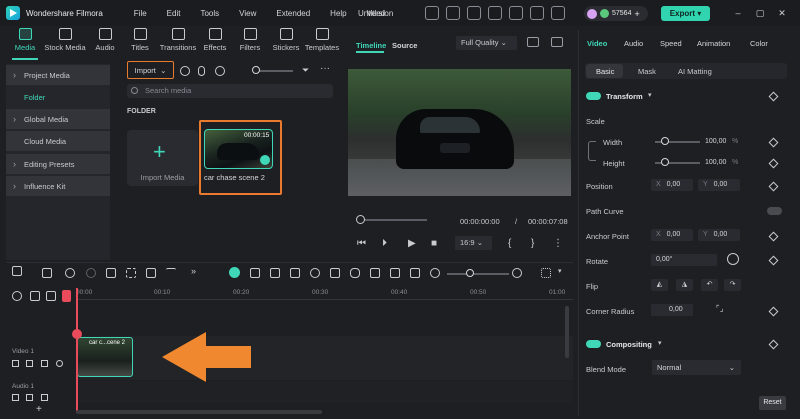 The height and width of the screenshot is (419, 800). Describe the element at coordinates (275, 273) in the screenshot. I see `tl-tool-2-icon` at that location.